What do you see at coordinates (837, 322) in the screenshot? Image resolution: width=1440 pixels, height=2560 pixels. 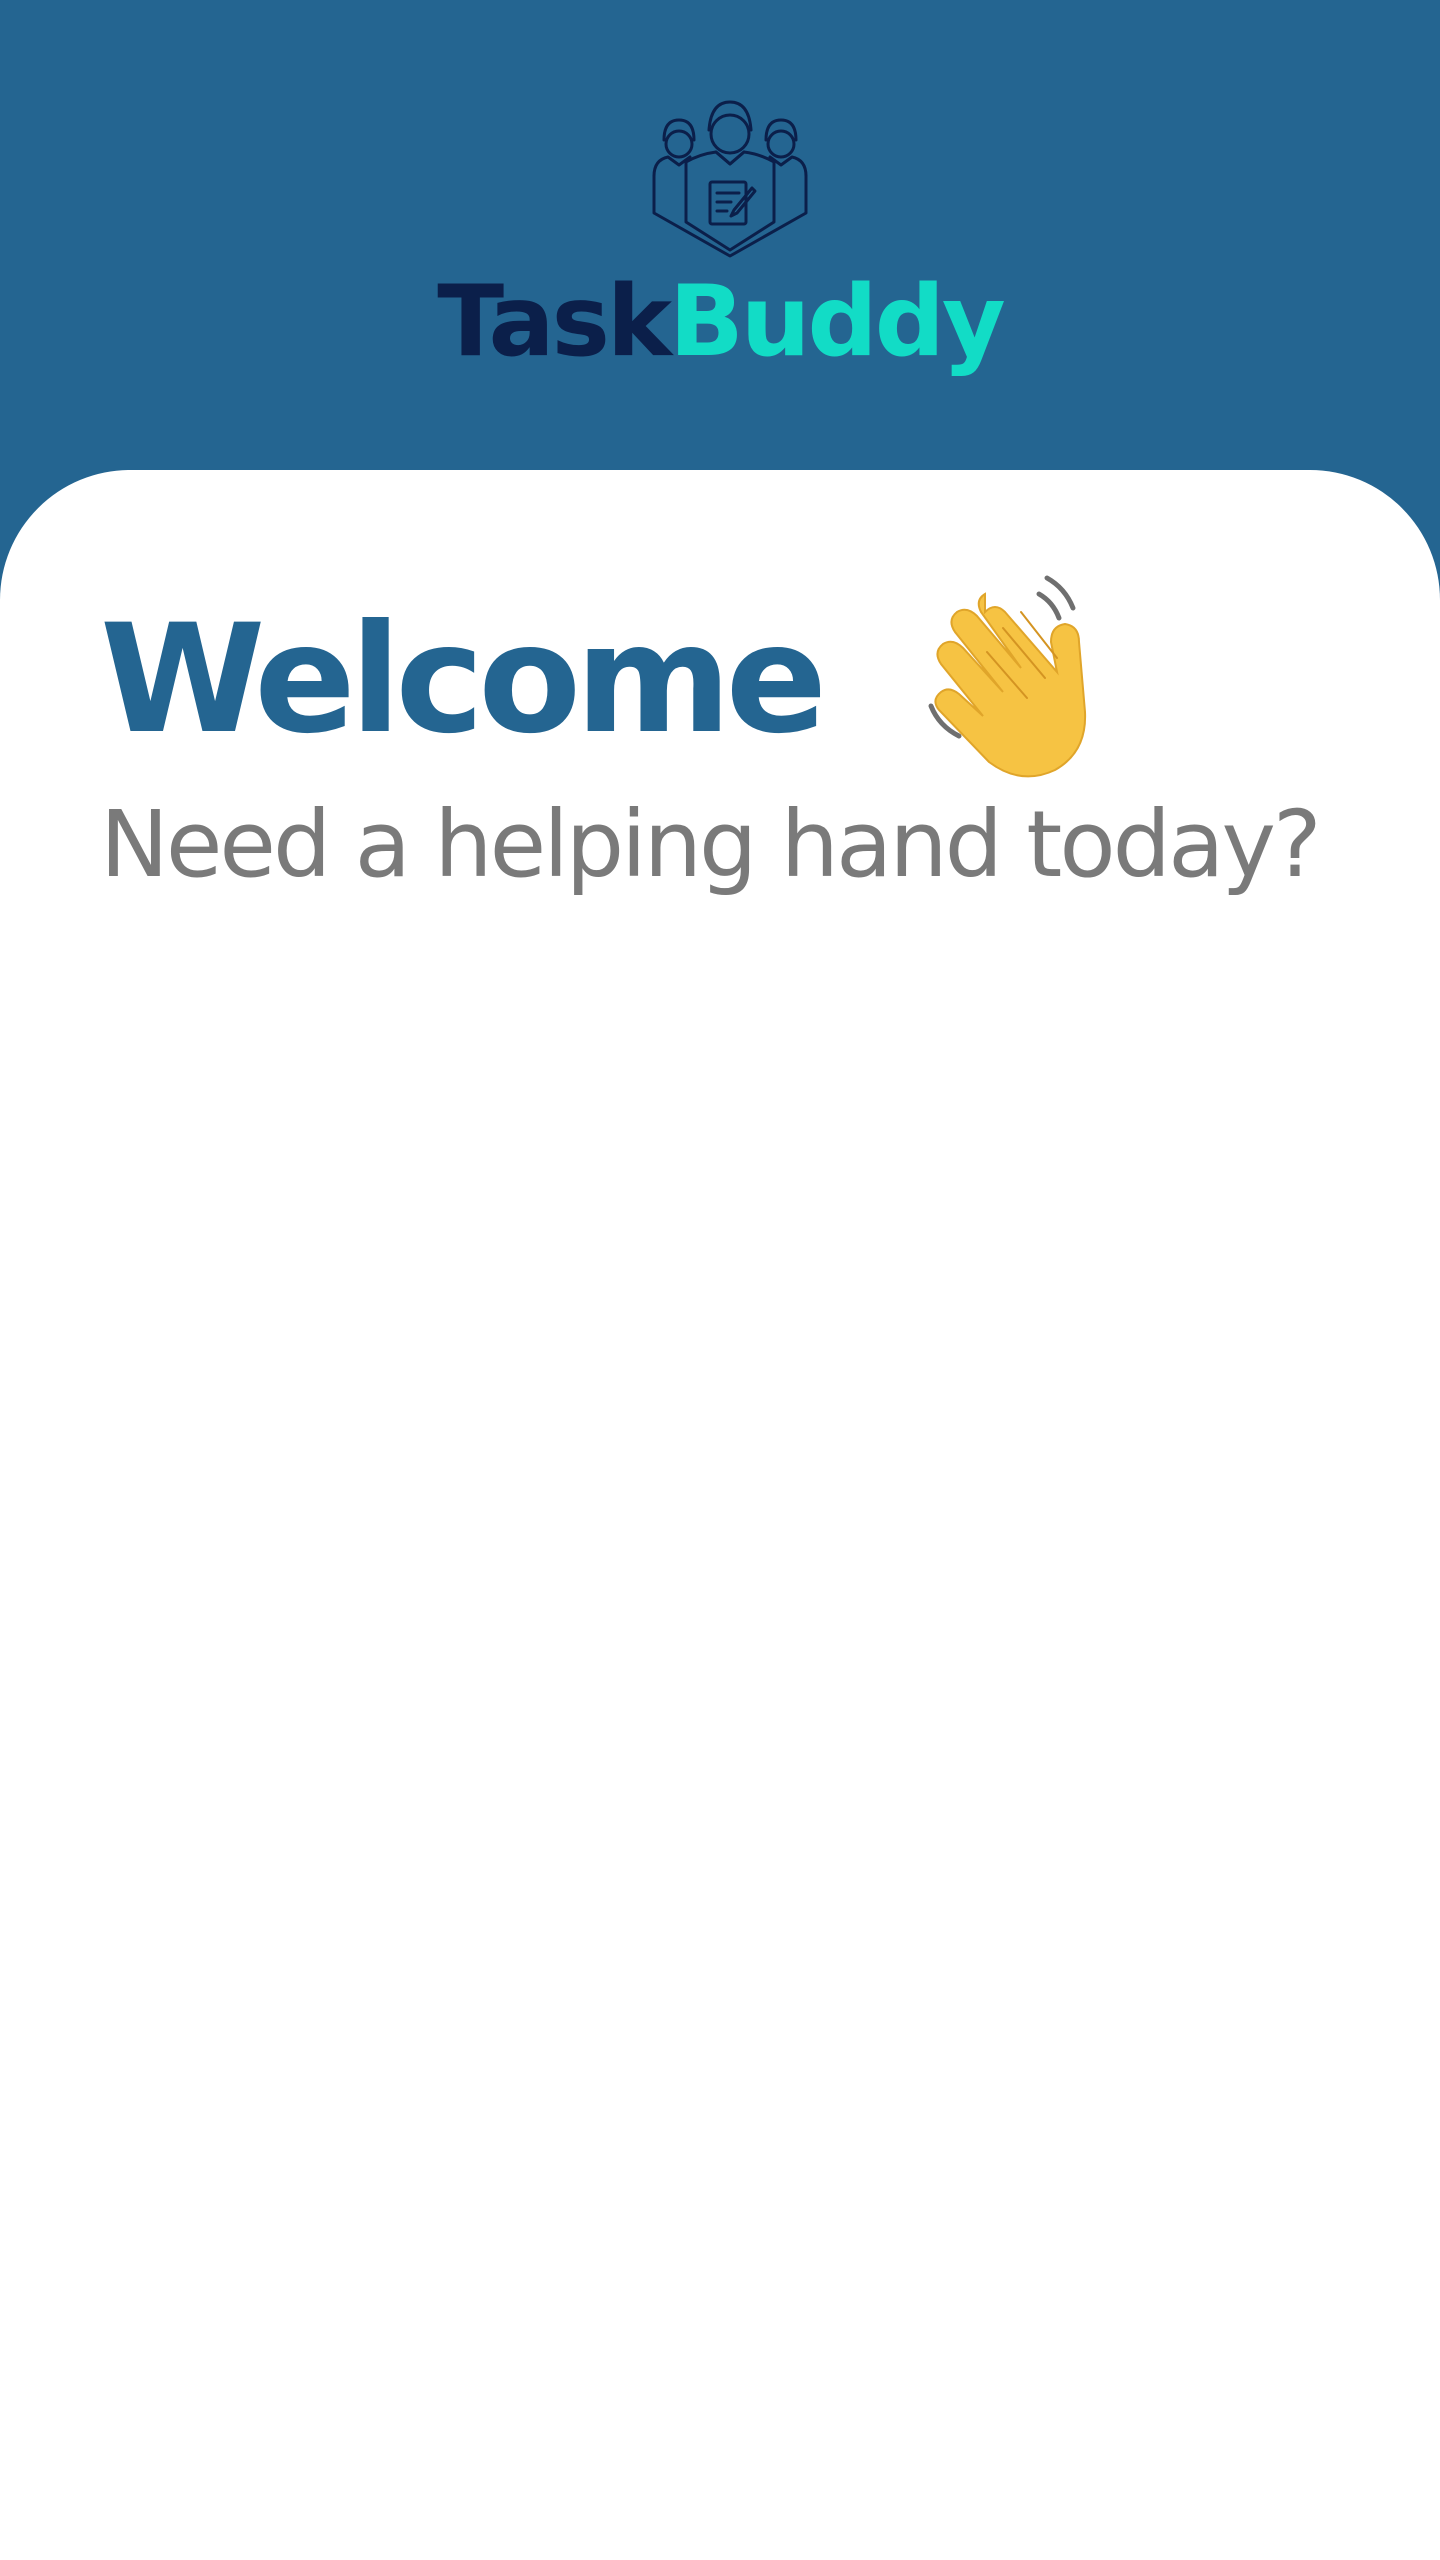 I see `brand-buddy: Buddy` at bounding box center [837, 322].